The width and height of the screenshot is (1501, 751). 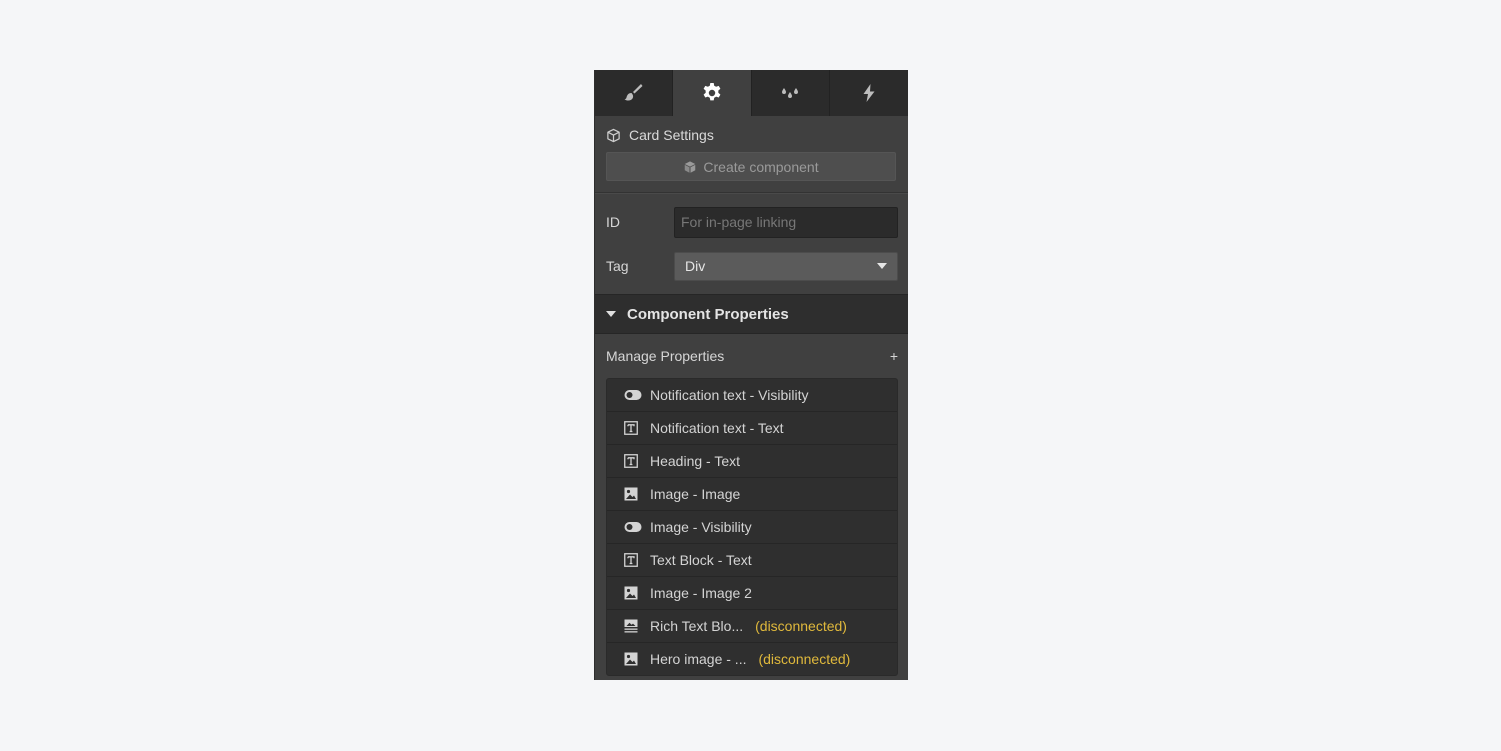 I want to click on cube-outline-icon, so click(x=613, y=135).